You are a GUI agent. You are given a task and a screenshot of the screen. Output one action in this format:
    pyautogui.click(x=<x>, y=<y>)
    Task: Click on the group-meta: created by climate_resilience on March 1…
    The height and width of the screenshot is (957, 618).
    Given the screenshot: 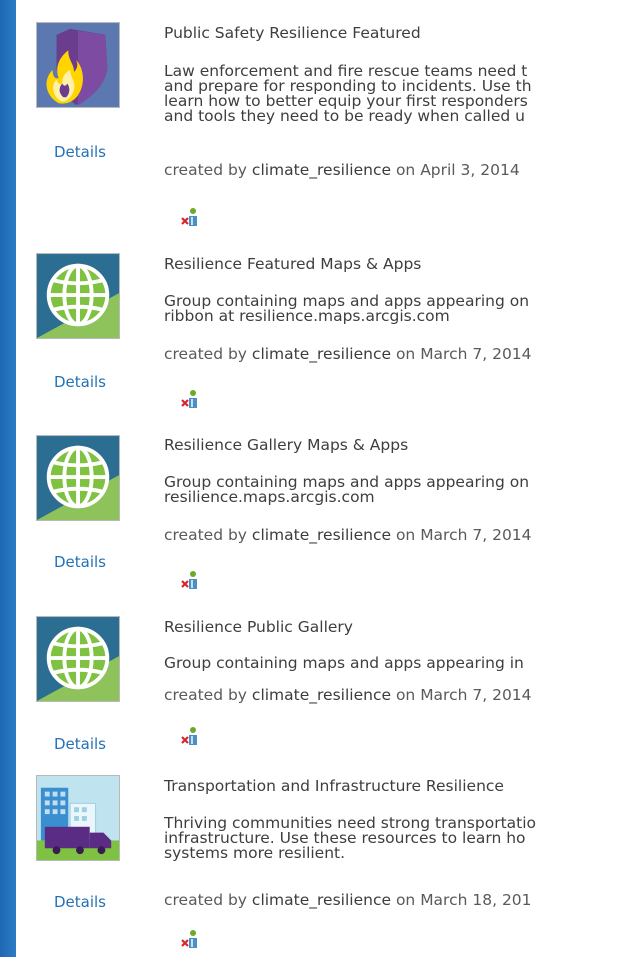 What is the action you would take?
    pyautogui.click(x=348, y=900)
    